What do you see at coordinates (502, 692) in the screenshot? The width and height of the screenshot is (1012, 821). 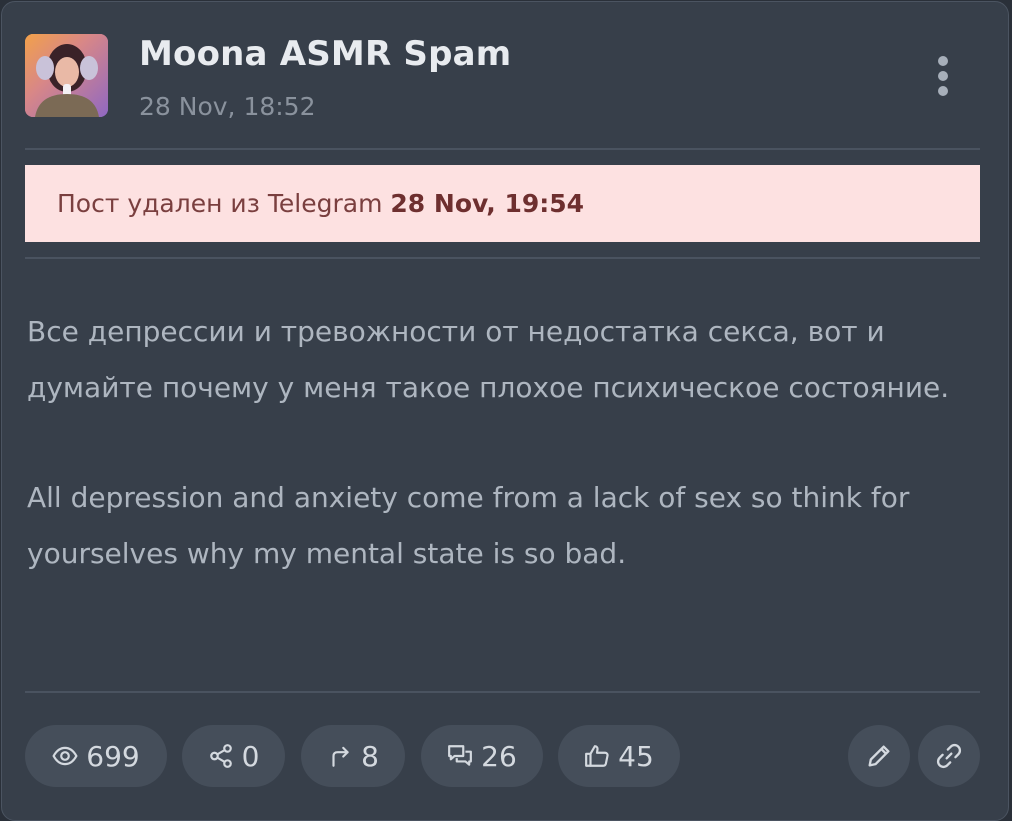 I see `footer-divider` at bounding box center [502, 692].